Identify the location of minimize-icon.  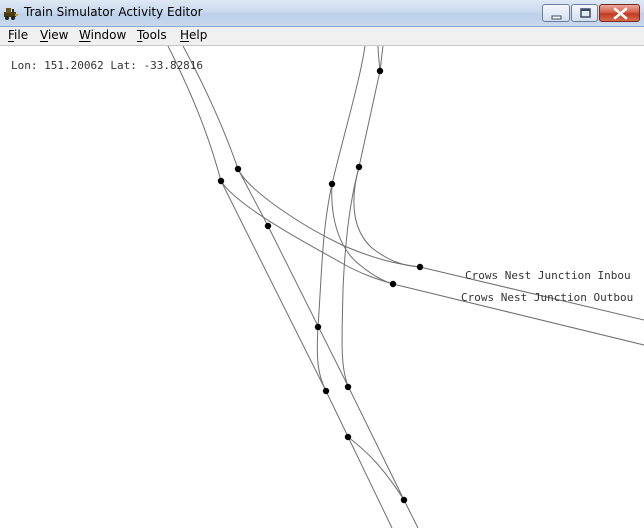
(556, 17).